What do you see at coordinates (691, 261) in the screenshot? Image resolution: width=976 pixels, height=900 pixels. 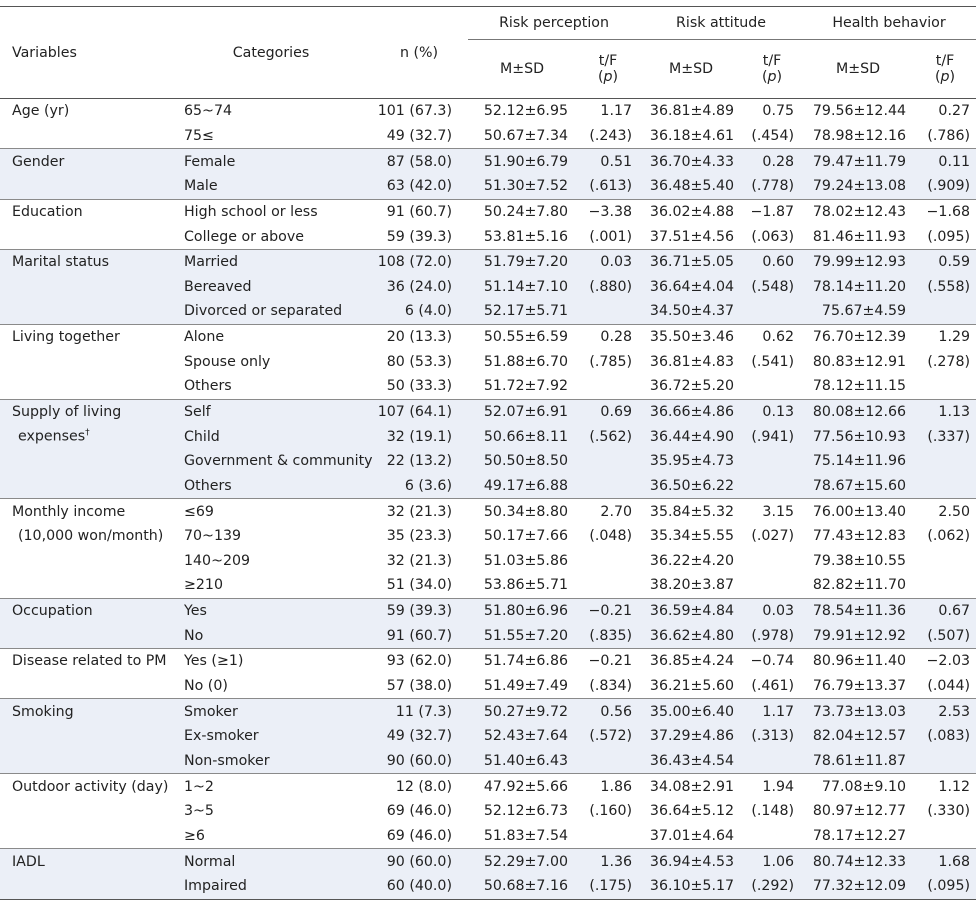 I see `risk-attitude-msd: 36.71±5.05` at bounding box center [691, 261].